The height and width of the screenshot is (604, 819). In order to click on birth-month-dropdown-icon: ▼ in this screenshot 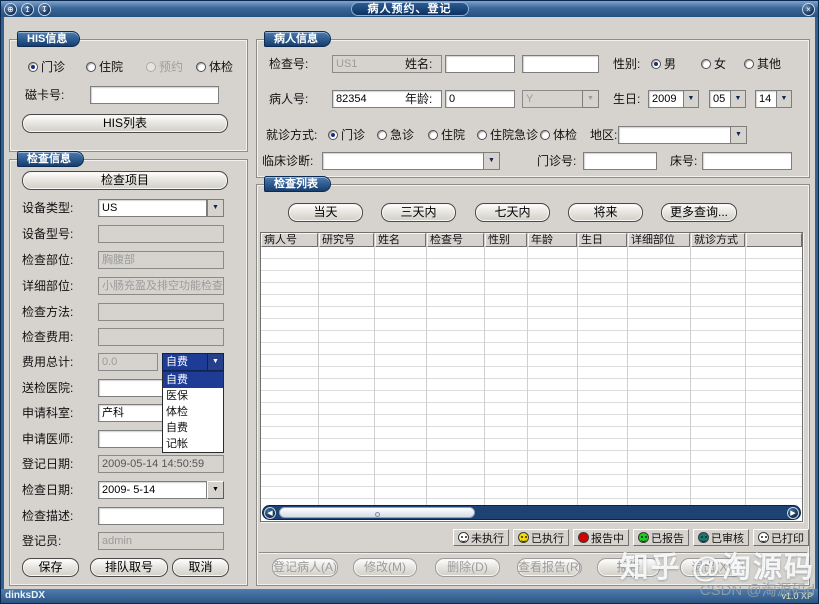, I will do `click(738, 99)`.